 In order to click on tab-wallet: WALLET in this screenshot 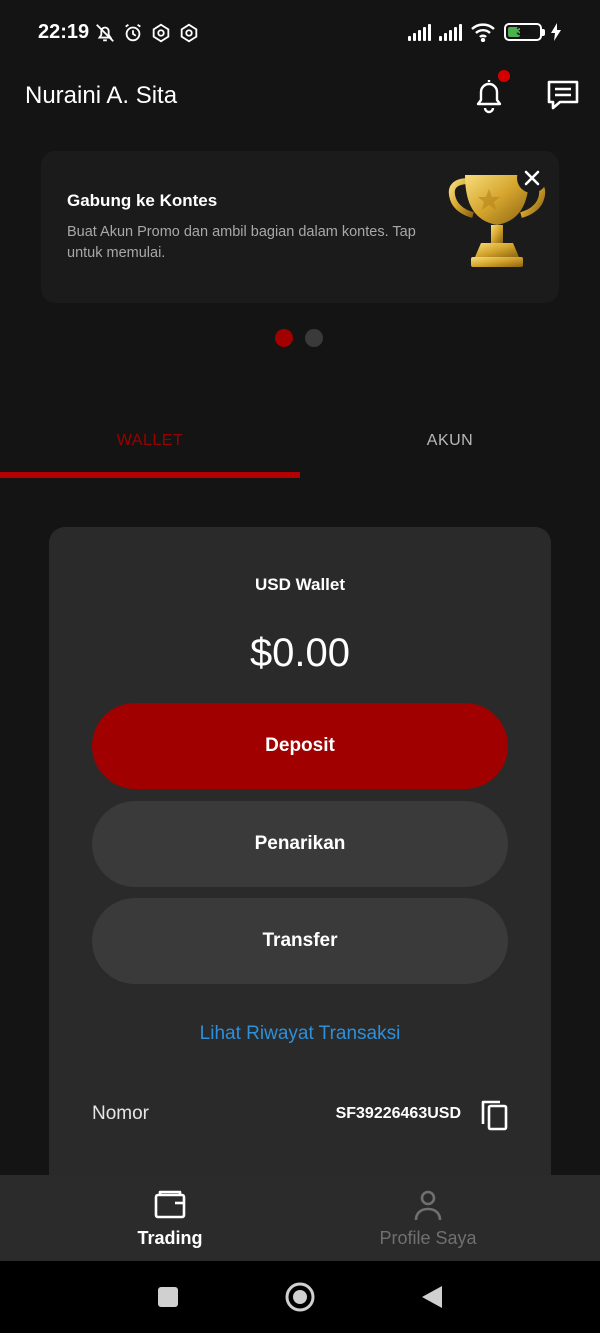, I will do `click(150, 445)`.